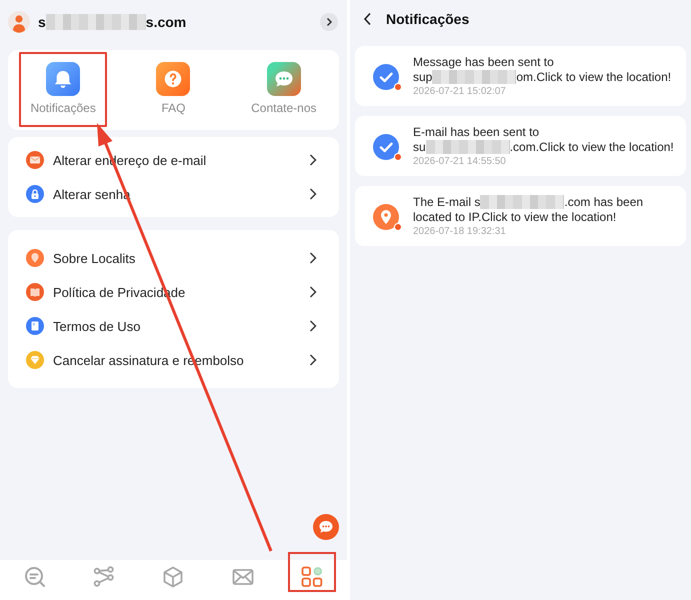  Describe the element at coordinates (35, 194) in the screenshot. I see `lock-icon` at that location.